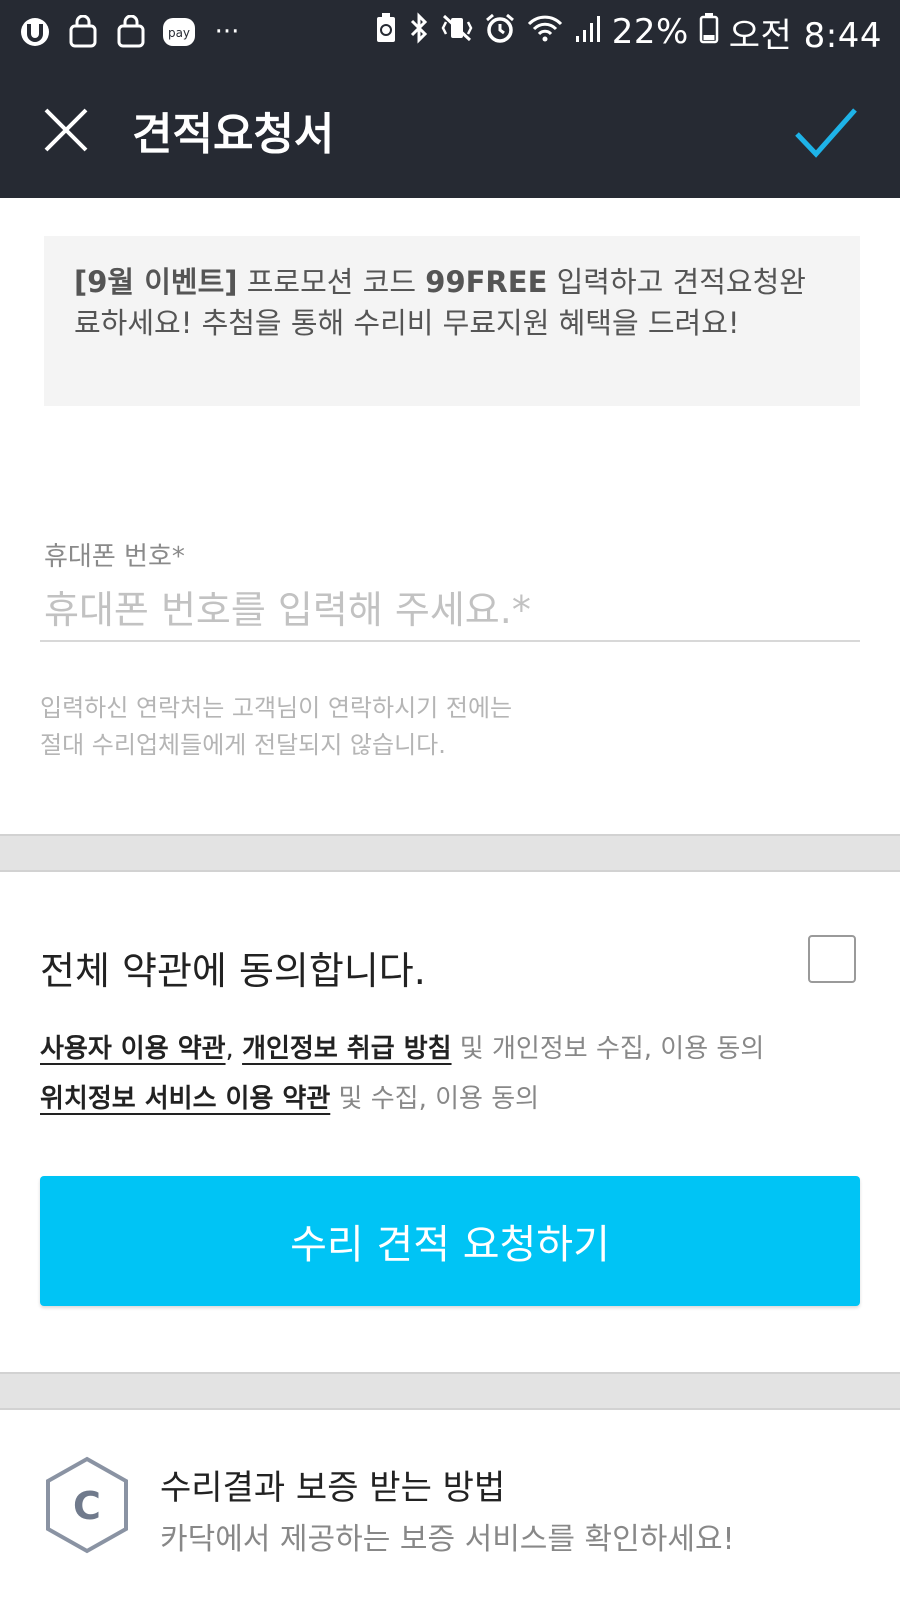 This screenshot has height=1600, width=900. I want to click on location-terms-link: 위치정보 서비스 이용 약관, so click(185, 1099).